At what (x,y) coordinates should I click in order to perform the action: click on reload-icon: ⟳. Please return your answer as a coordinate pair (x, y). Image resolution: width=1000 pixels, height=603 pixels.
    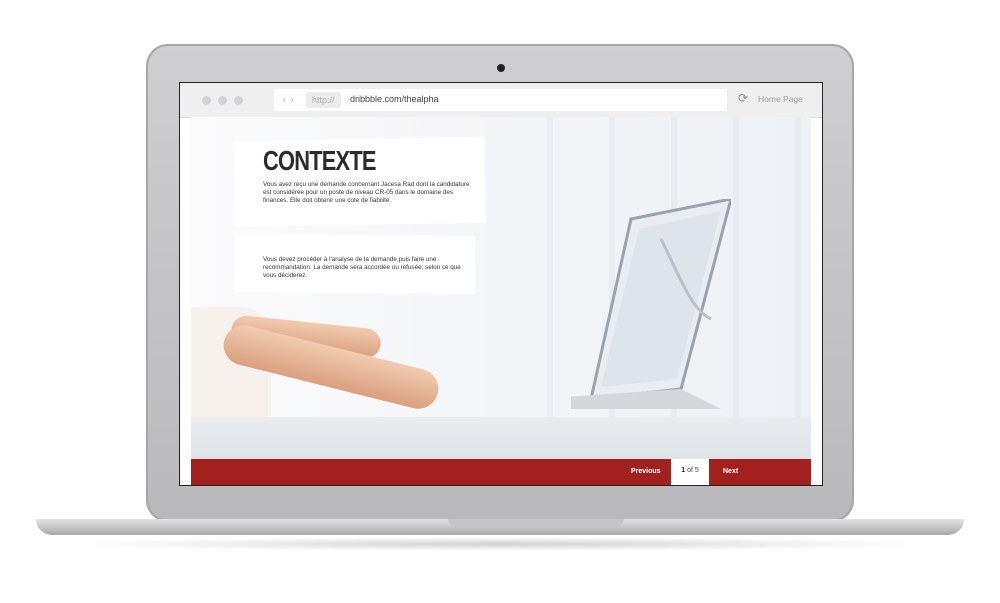
    Looking at the image, I should click on (743, 98).